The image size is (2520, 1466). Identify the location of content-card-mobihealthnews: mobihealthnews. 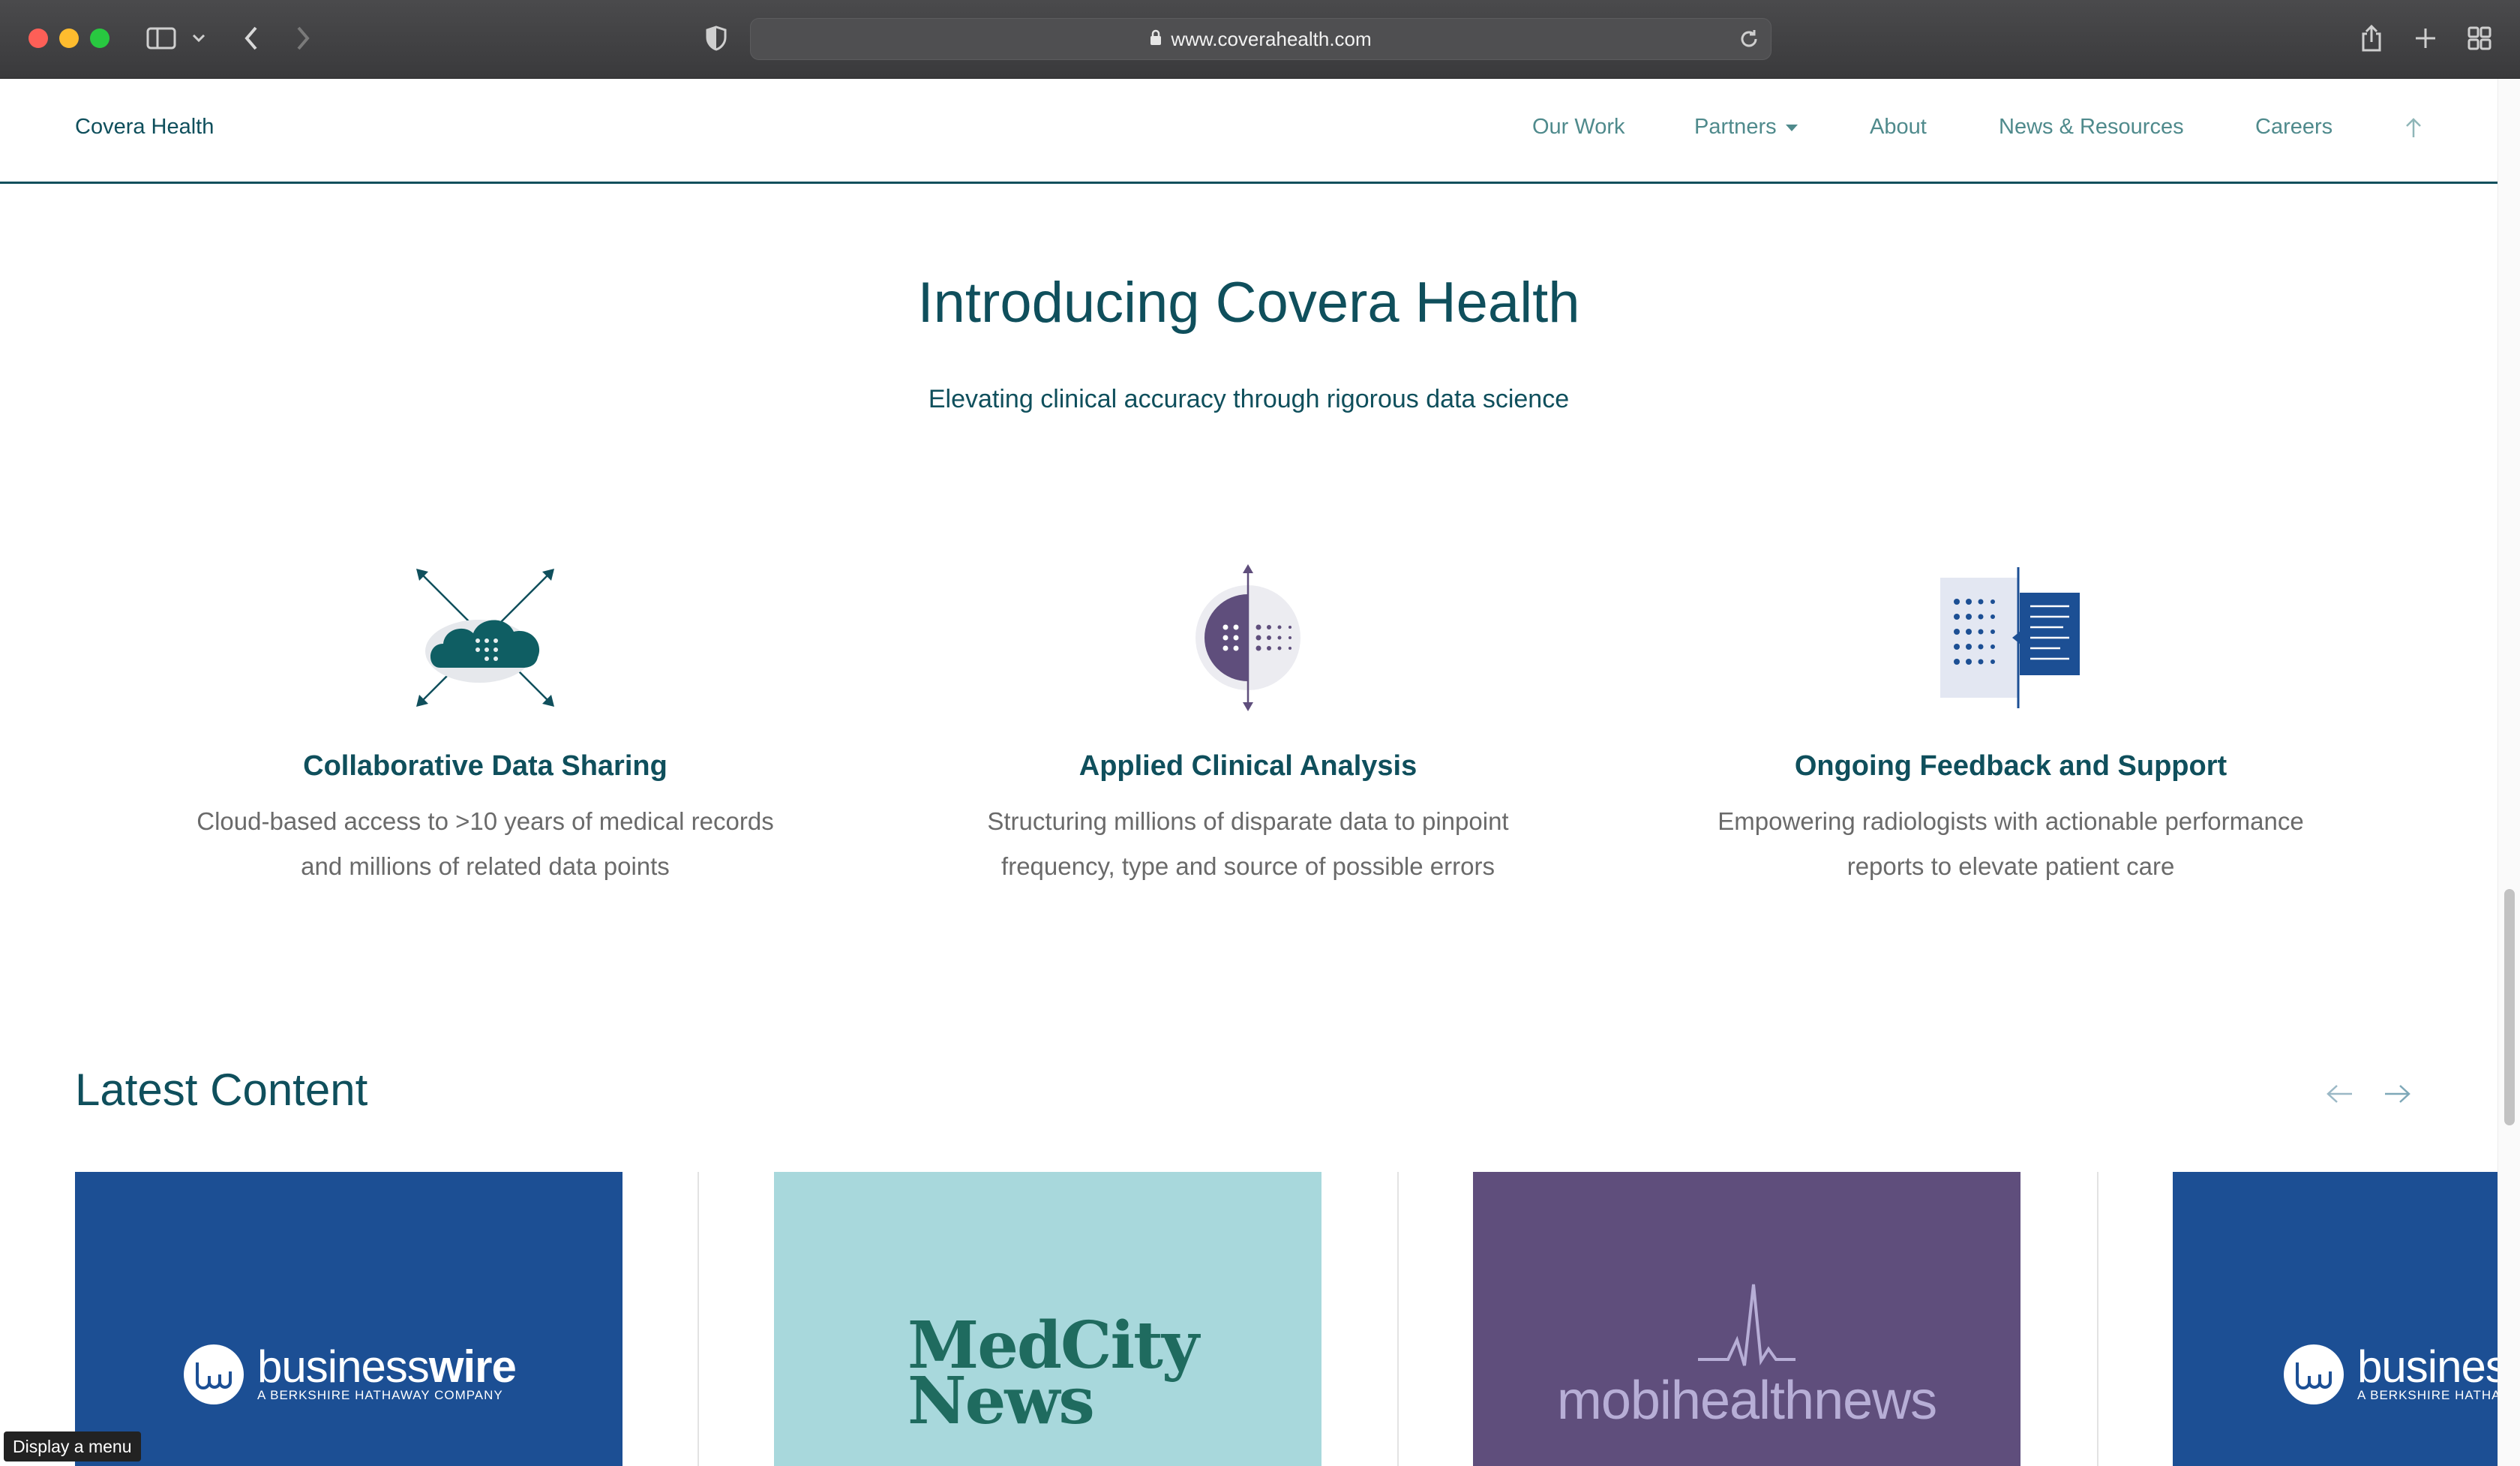
(1746, 1319).